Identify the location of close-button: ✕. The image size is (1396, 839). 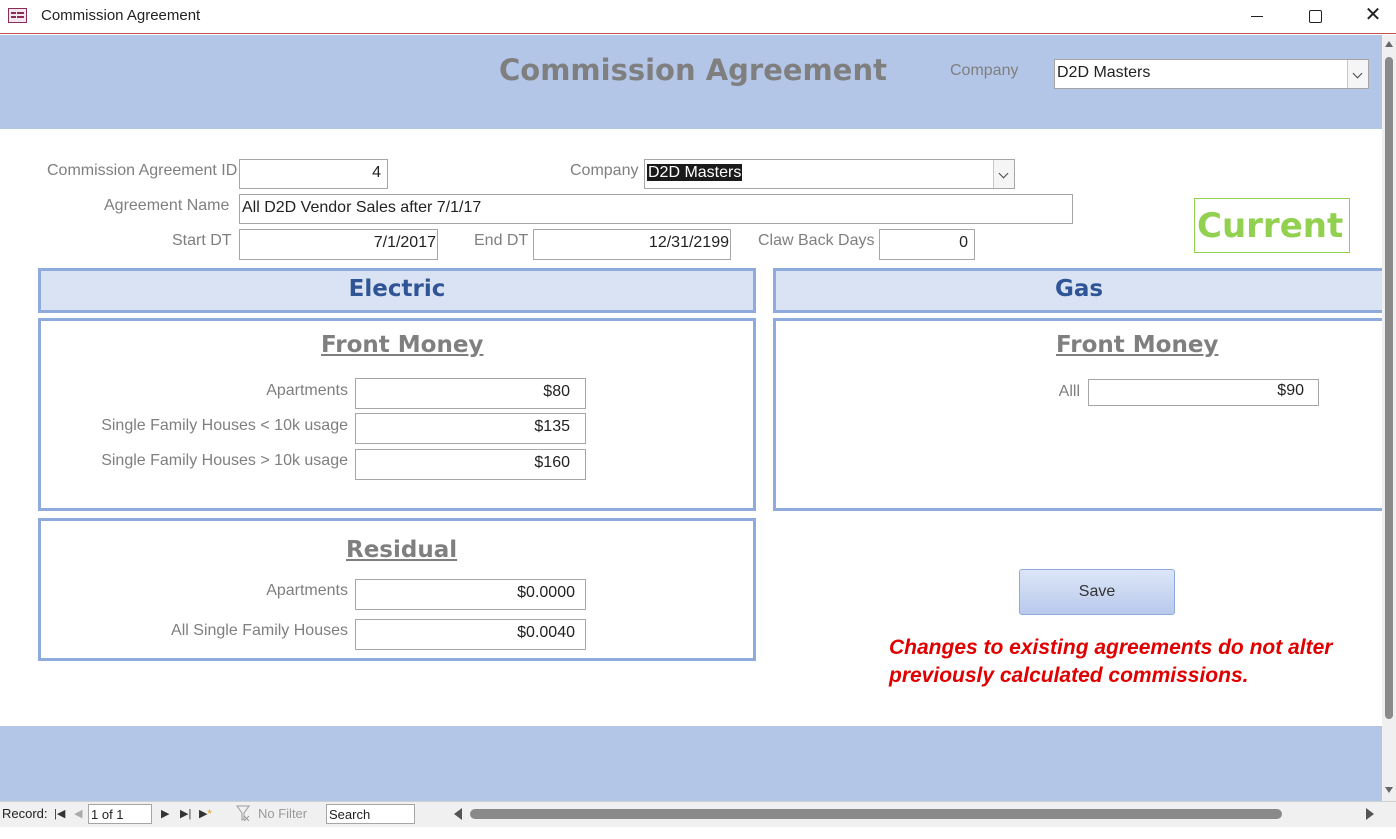
(1370, 16).